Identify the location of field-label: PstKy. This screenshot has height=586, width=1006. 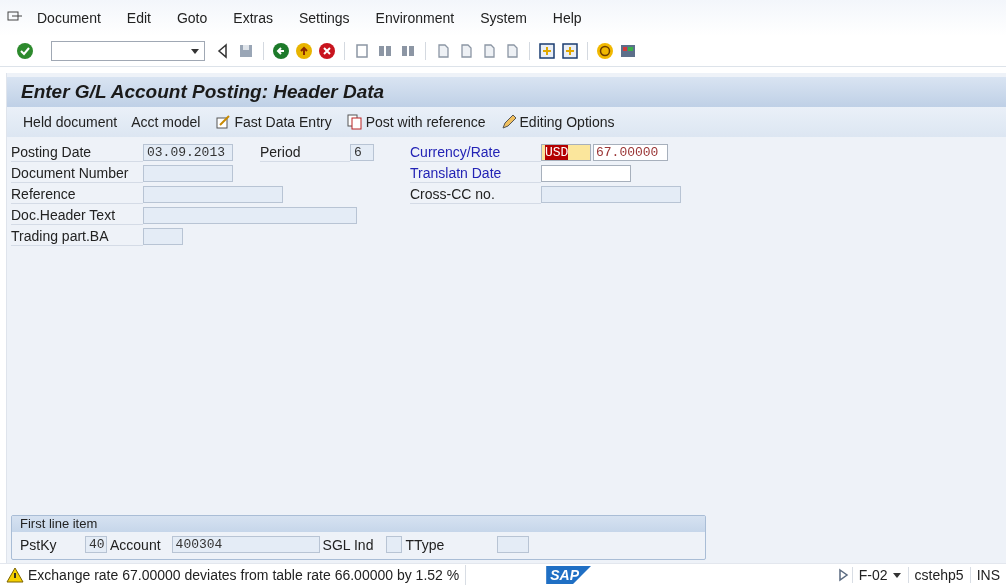
(39, 544).